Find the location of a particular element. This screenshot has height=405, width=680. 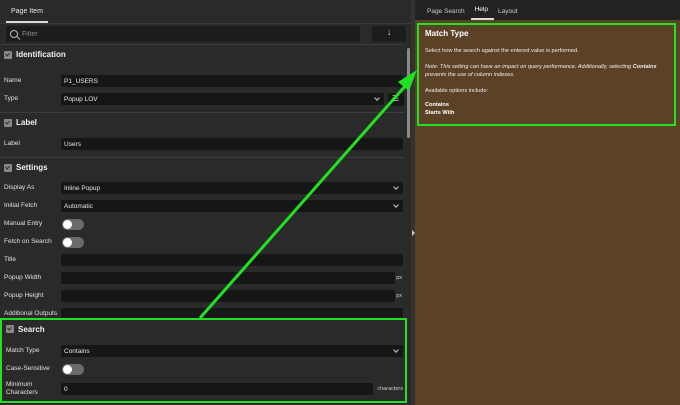

initial-fetch-select: Automatic is located at coordinates (232, 206).